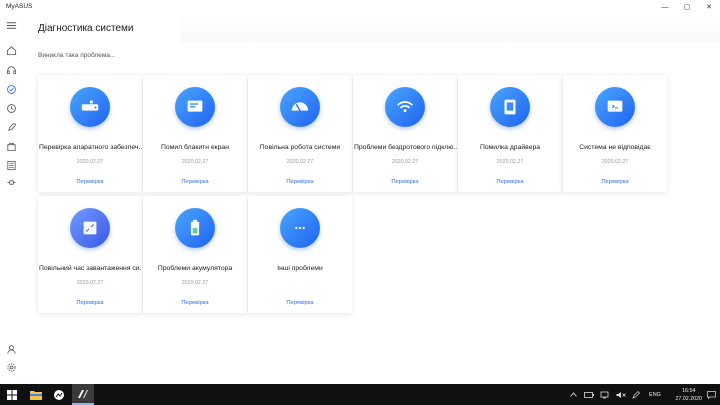  I want to click on card-other-problems: Інші проблеми Перевірка, so click(300, 254).